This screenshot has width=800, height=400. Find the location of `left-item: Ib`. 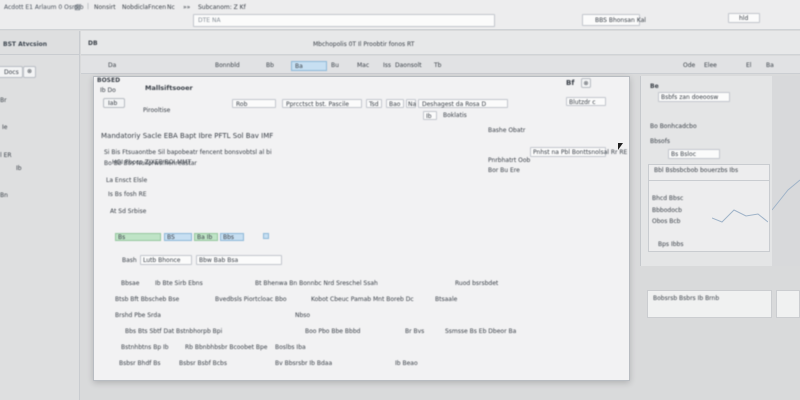

left-item: Ib is located at coordinates (19, 169).